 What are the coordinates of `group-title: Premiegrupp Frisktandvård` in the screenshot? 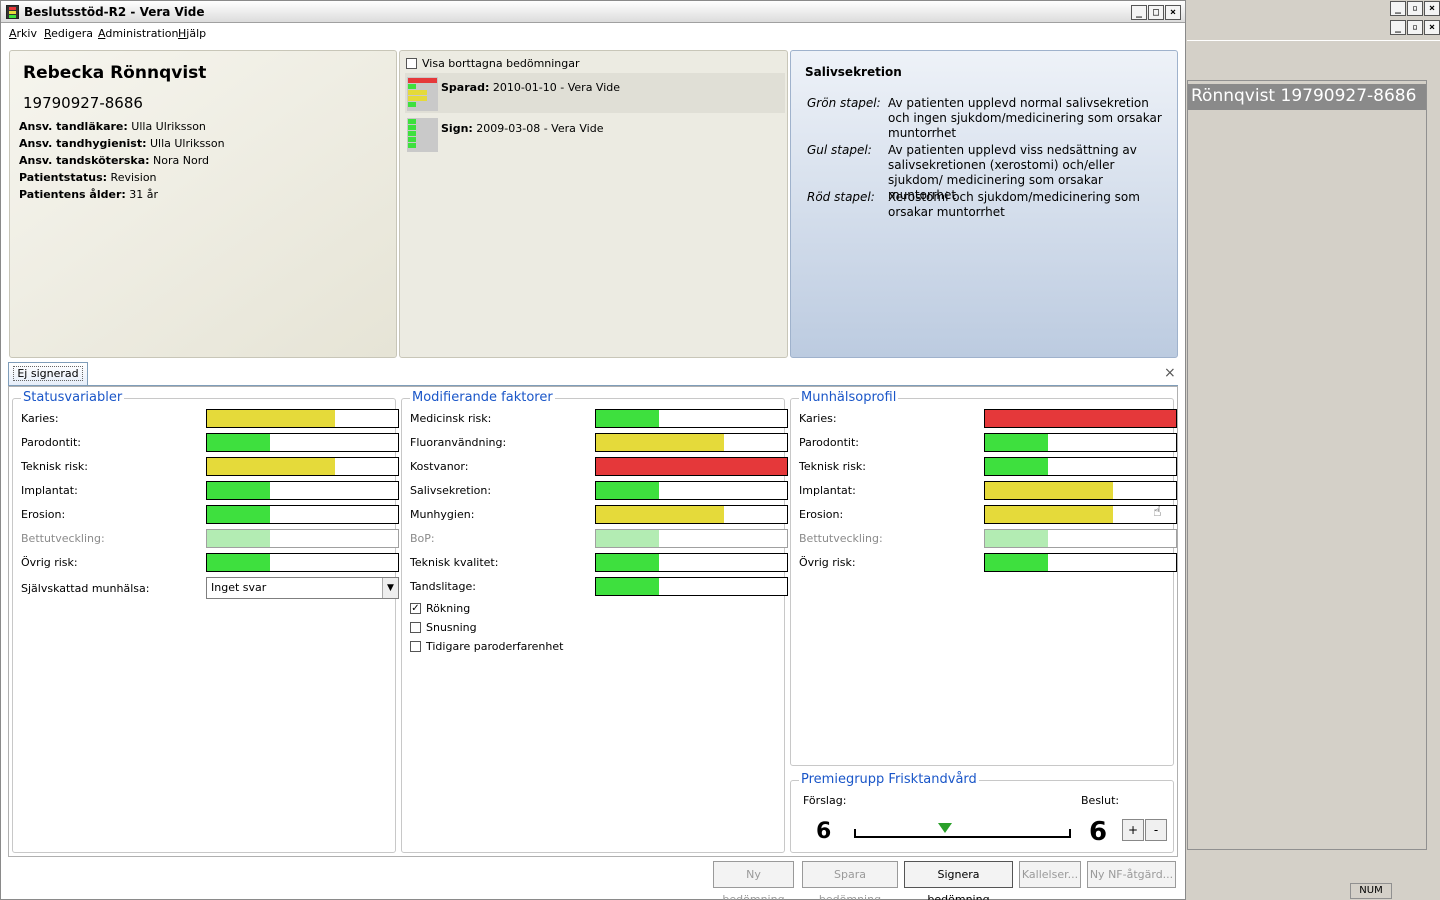 It's located at (889, 780).